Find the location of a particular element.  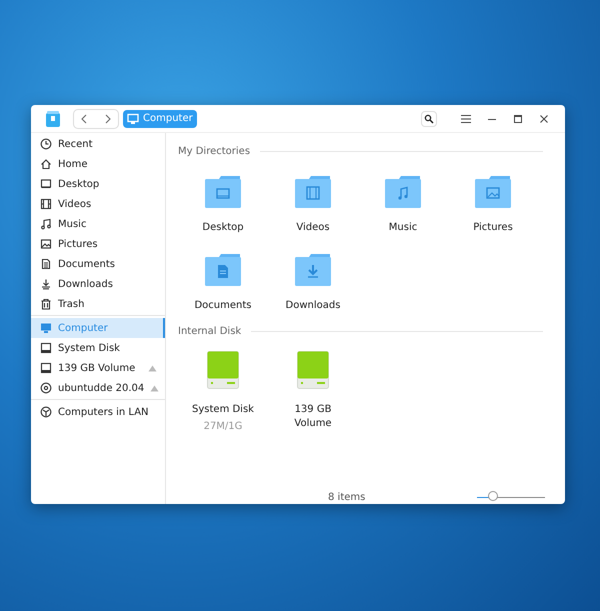

disc-icon is located at coordinates (46, 388).